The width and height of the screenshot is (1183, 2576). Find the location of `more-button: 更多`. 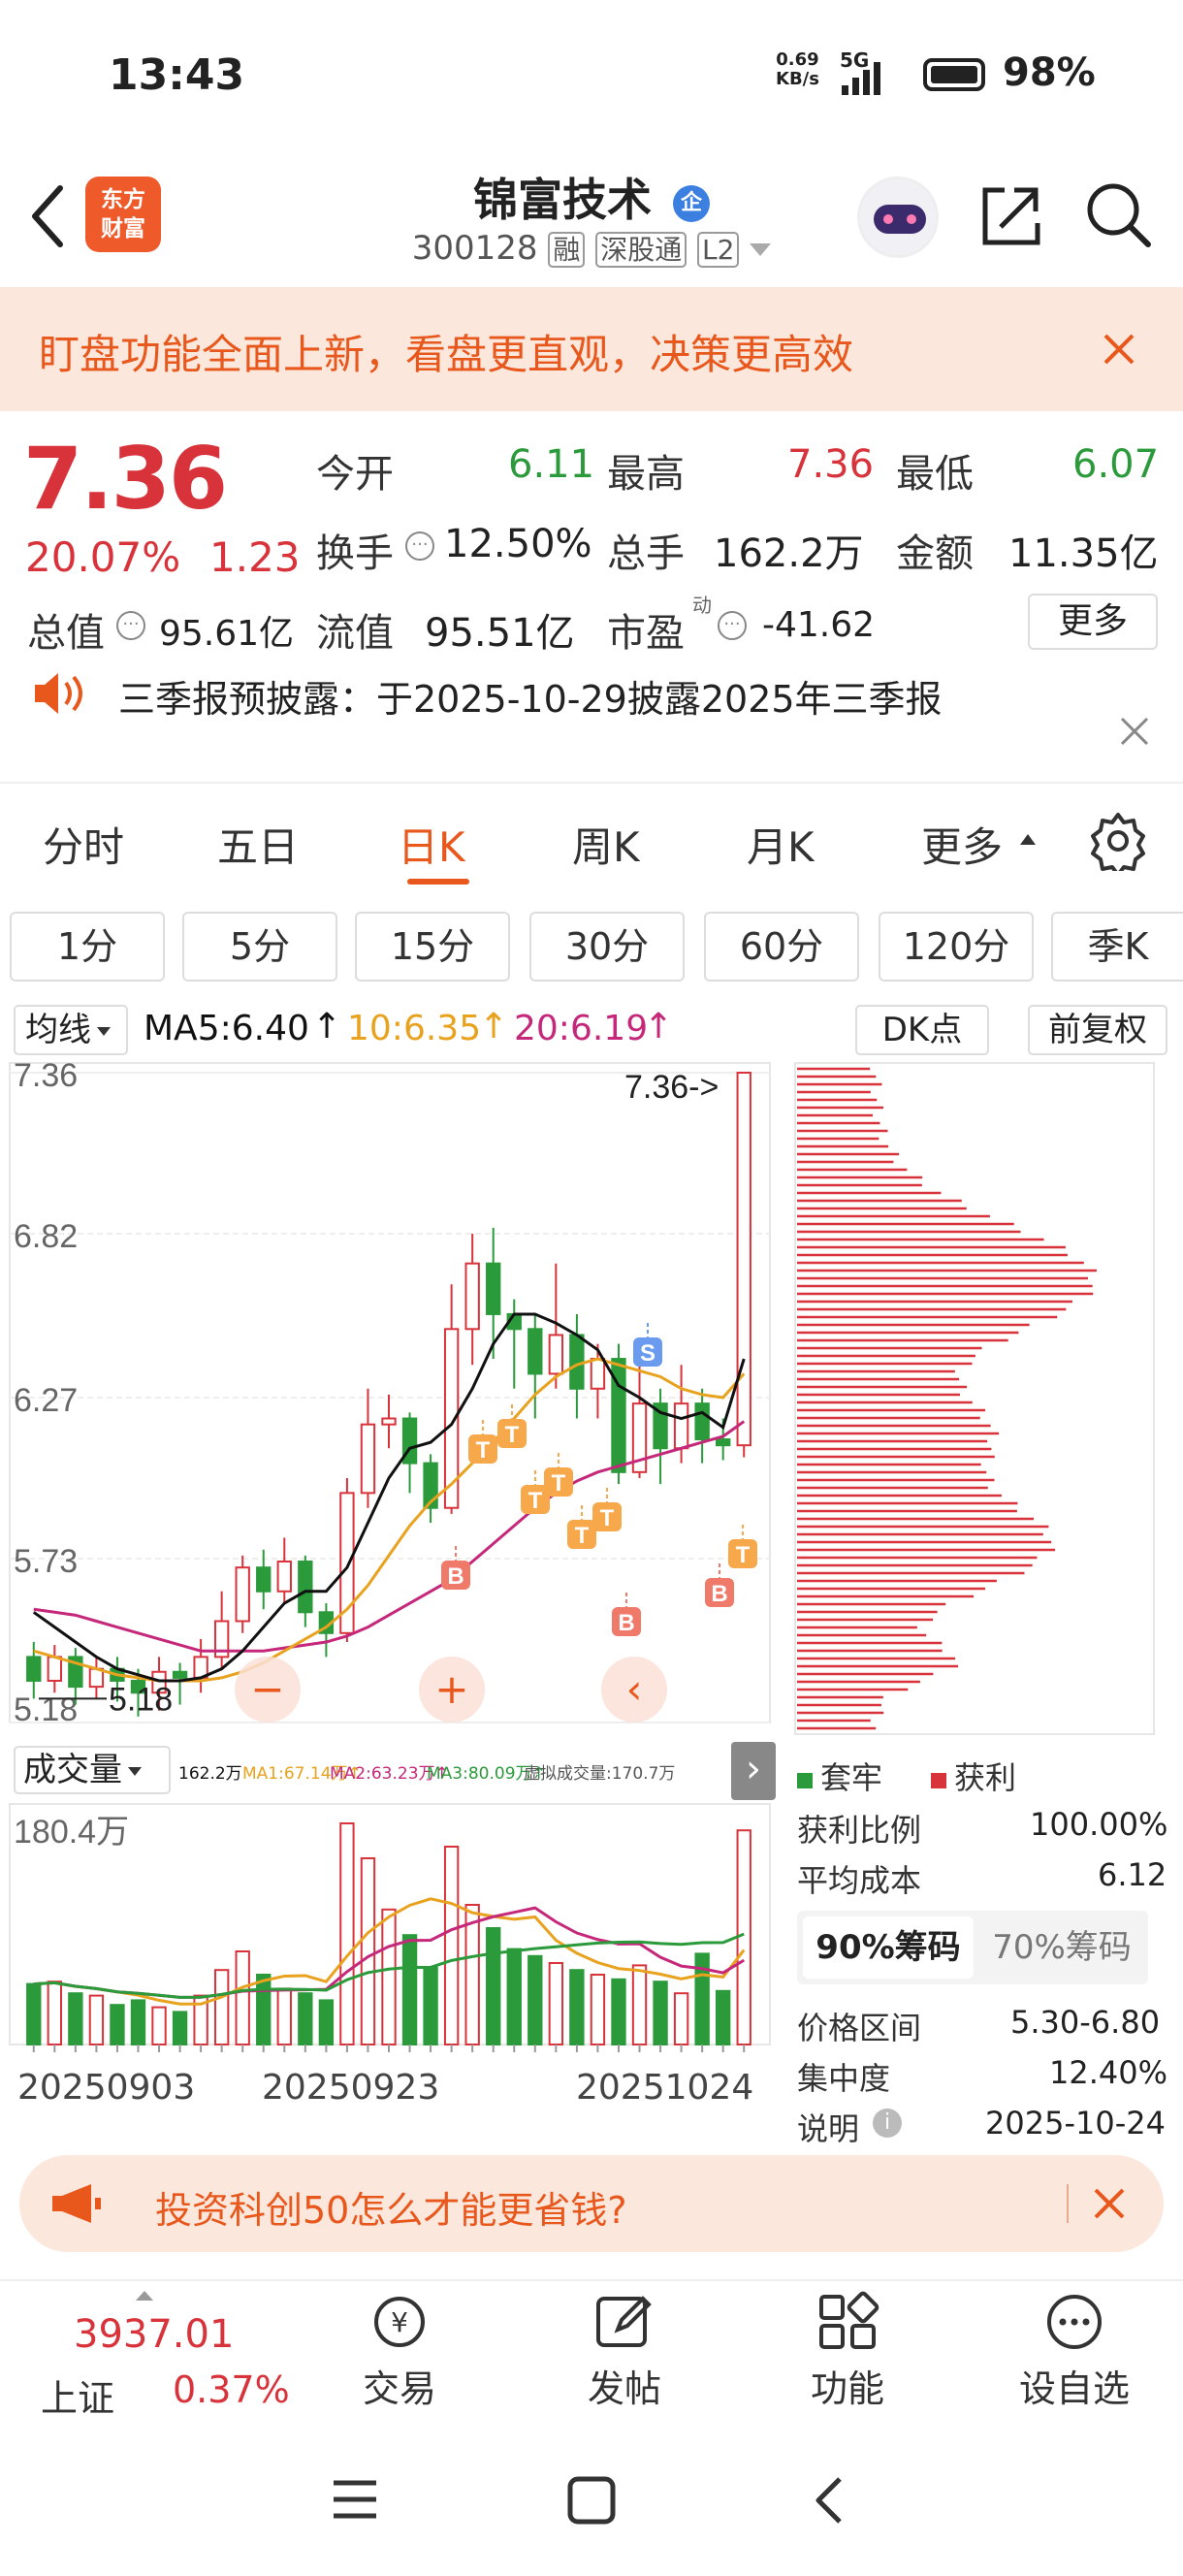

more-button: 更多 is located at coordinates (1093, 622).